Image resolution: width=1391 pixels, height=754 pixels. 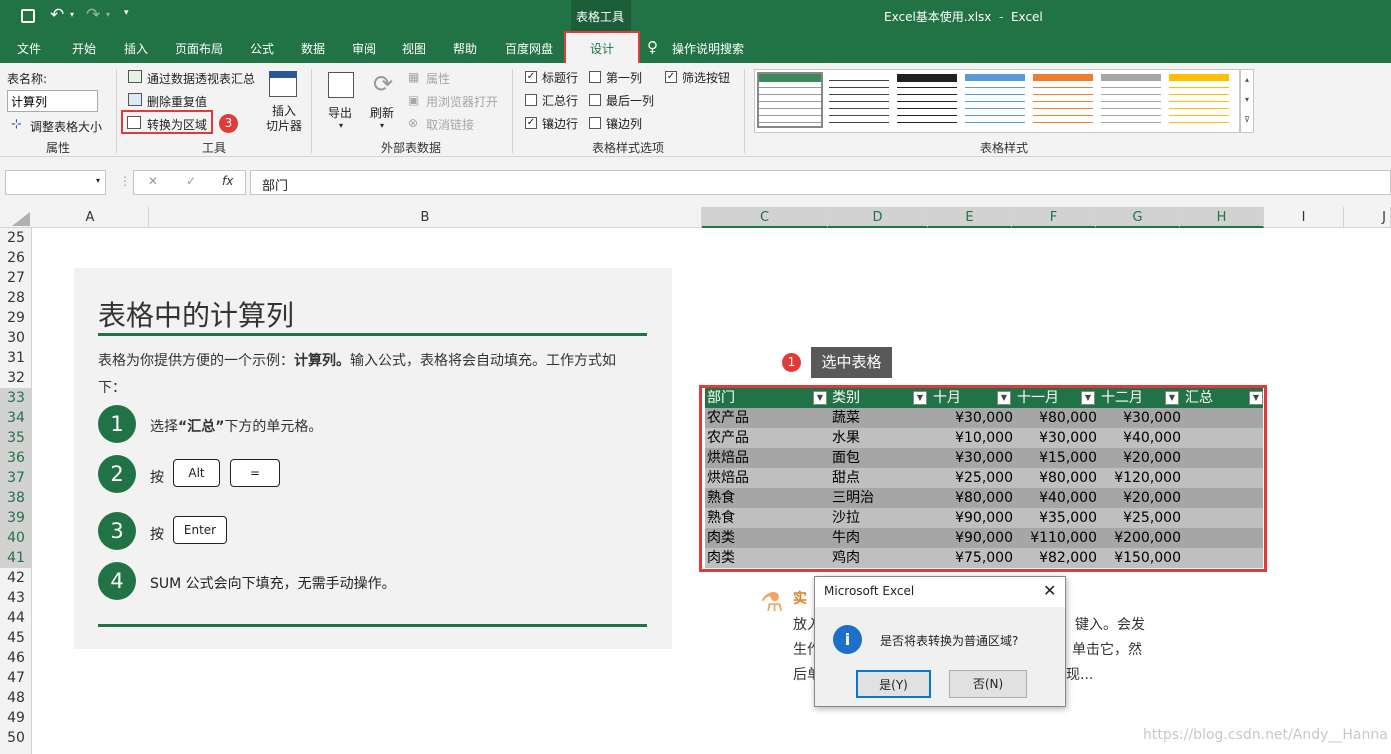 I want to click on cell-dec: ¥30,000, so click(x=1152, y=418).